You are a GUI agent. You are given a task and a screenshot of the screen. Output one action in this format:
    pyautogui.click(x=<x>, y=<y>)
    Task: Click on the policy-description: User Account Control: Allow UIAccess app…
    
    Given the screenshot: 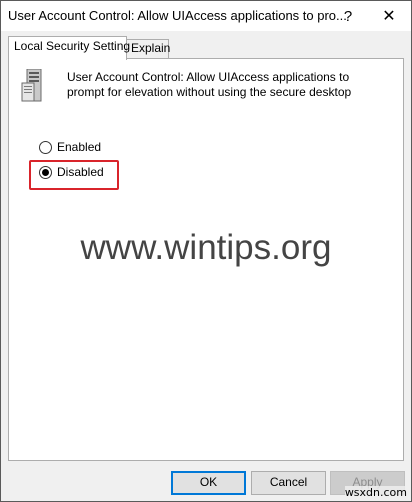 What is the action you would take?
    pyautogui.click(x=209, y=84)
    